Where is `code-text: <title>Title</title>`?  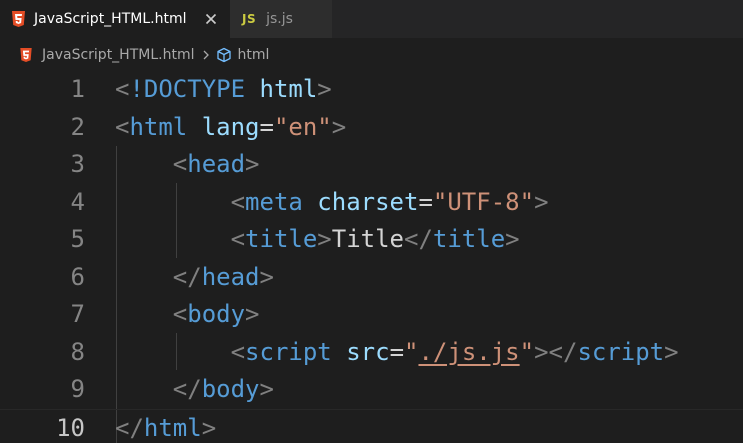 code-text: <title>Title</title> is located at coordinates (317, 240).